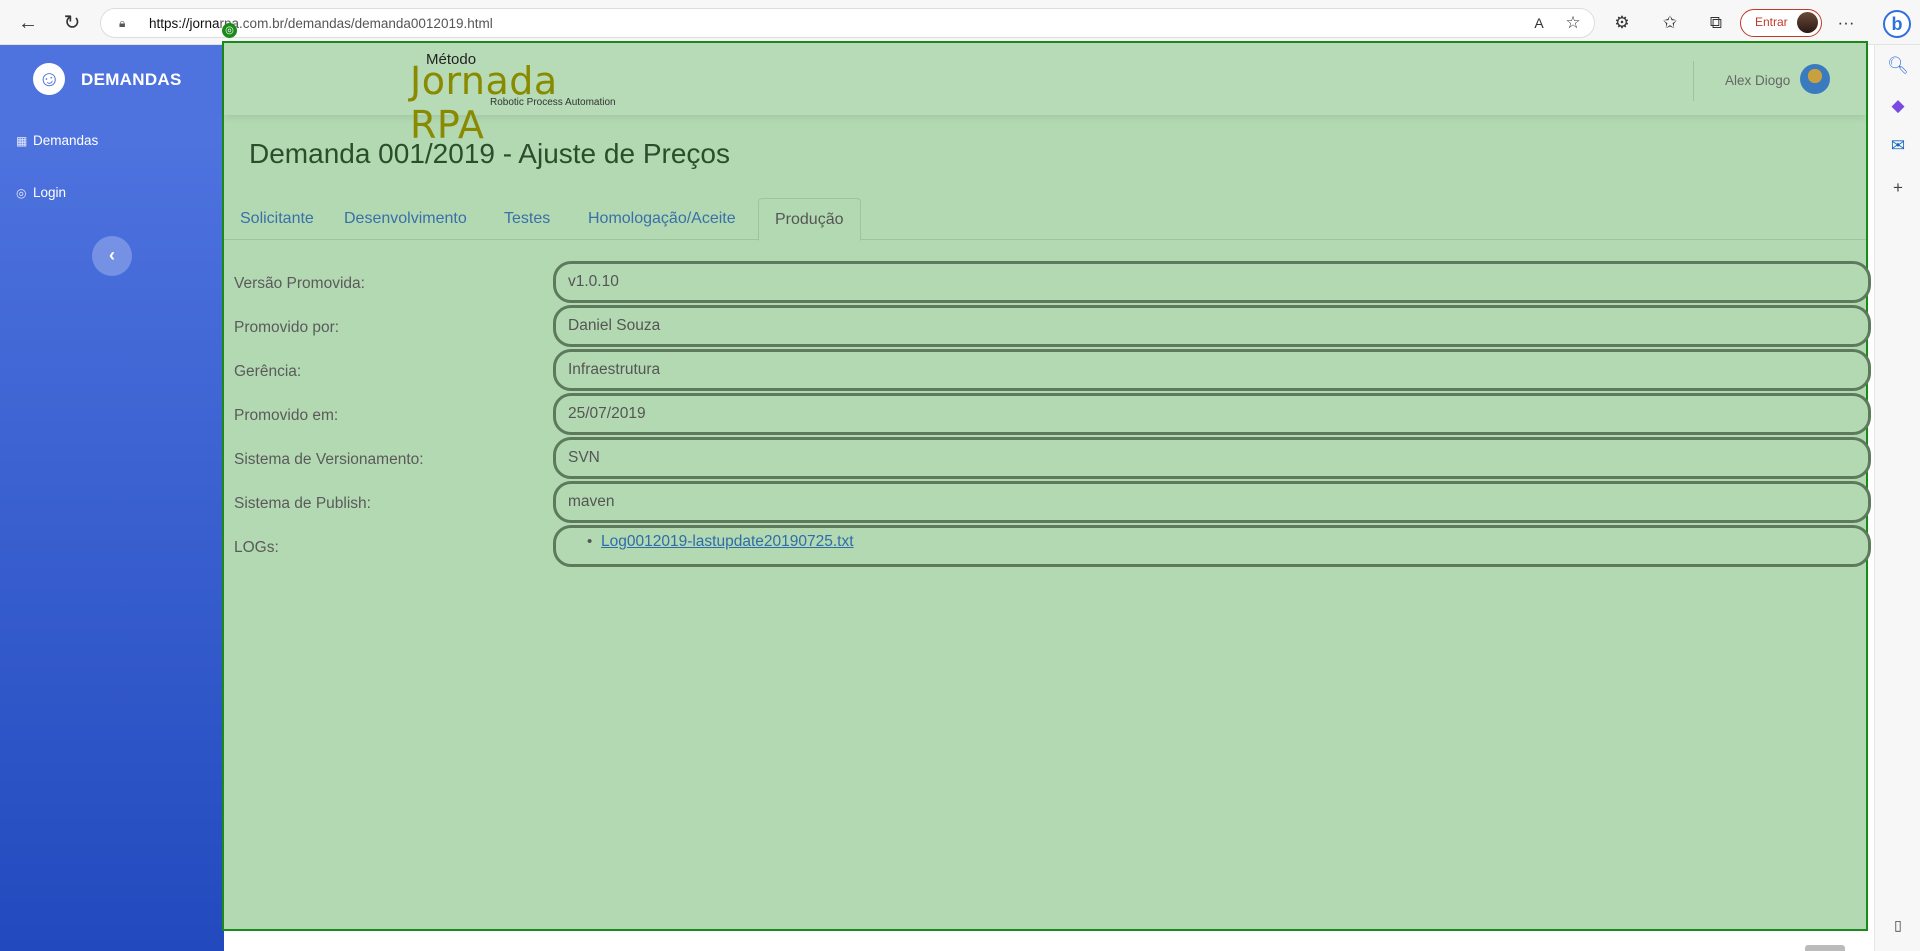  Describe the element at coordinates (50, 192) in the screenshot. I see `sidebar-item-label: Login` at that location.